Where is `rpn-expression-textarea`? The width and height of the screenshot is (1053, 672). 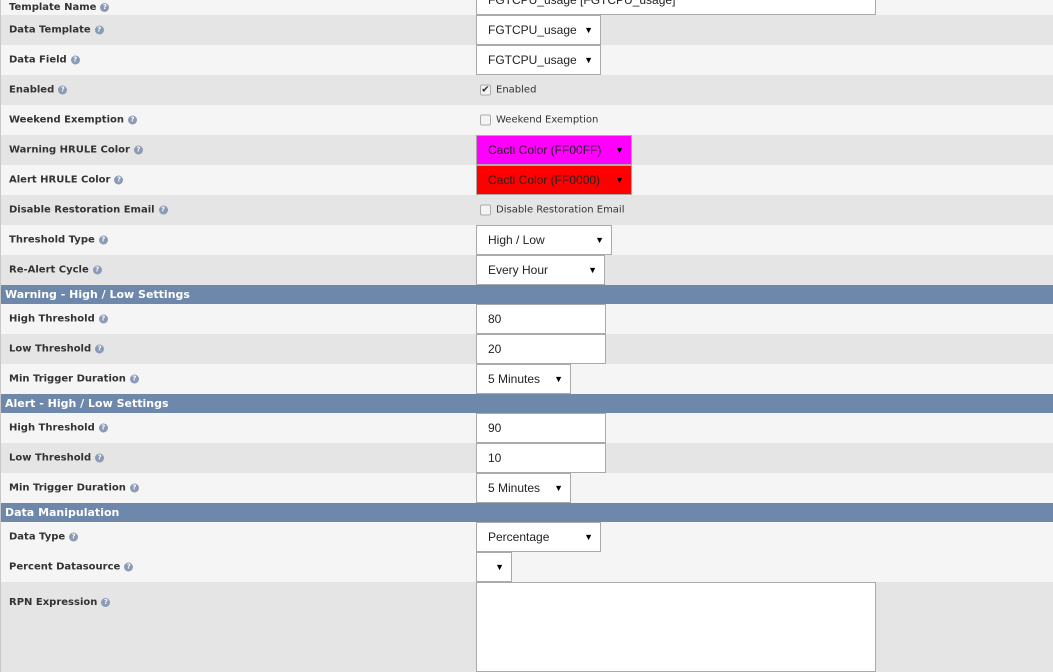 rpn-expression-textarea is located at coordinates (676, 627).